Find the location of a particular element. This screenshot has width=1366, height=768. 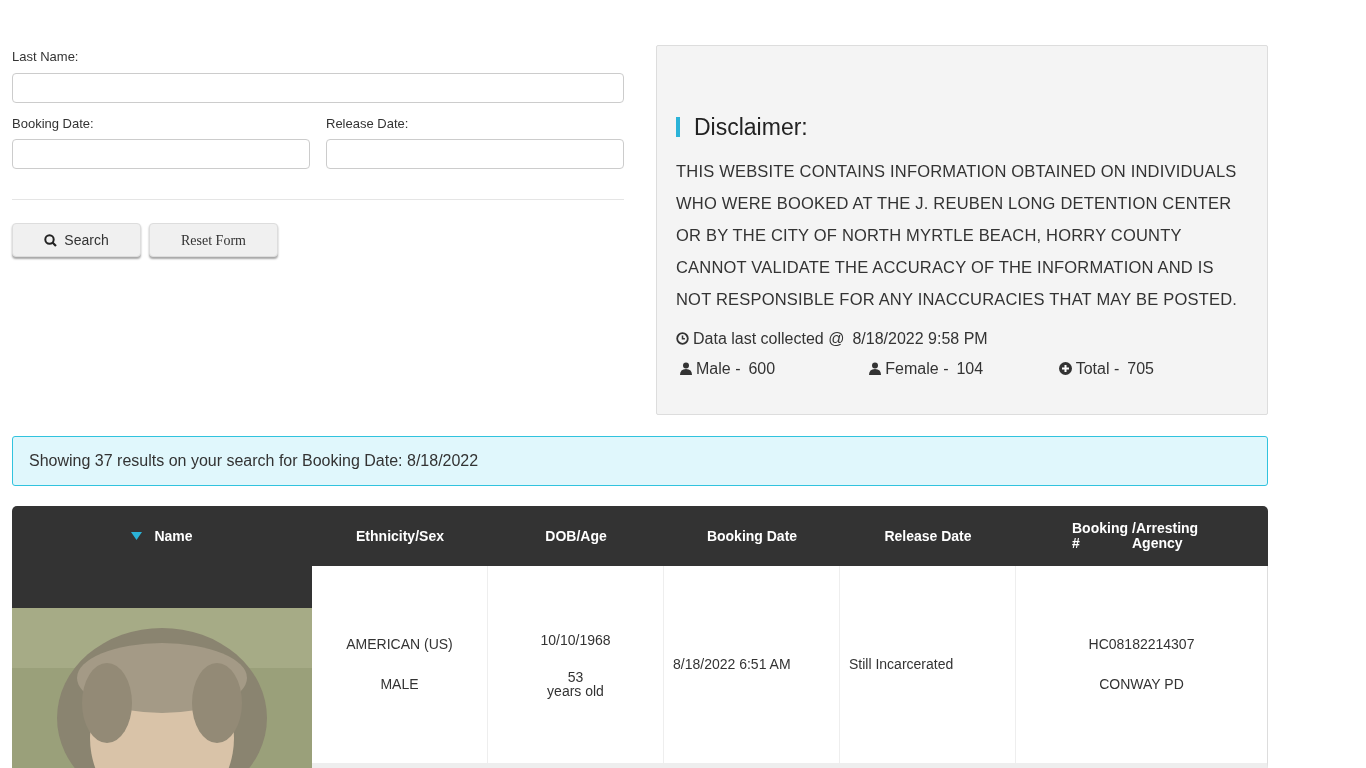

results-alert: Showing 37 results on your search for Booking Date: 8/18/2022 is located at coordinates (640, 461).